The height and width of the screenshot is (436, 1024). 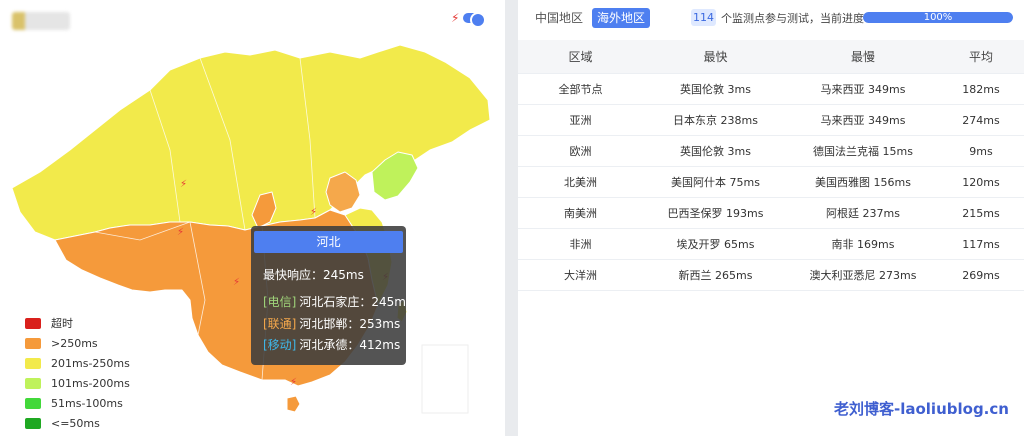 What do you see at coordinates (771, 213) in the screenshot?
I see `table-row: 南美洲 巴西圣保罗 193ms 阿根廷 237ms 215ms` at bounding box center [771, 213].